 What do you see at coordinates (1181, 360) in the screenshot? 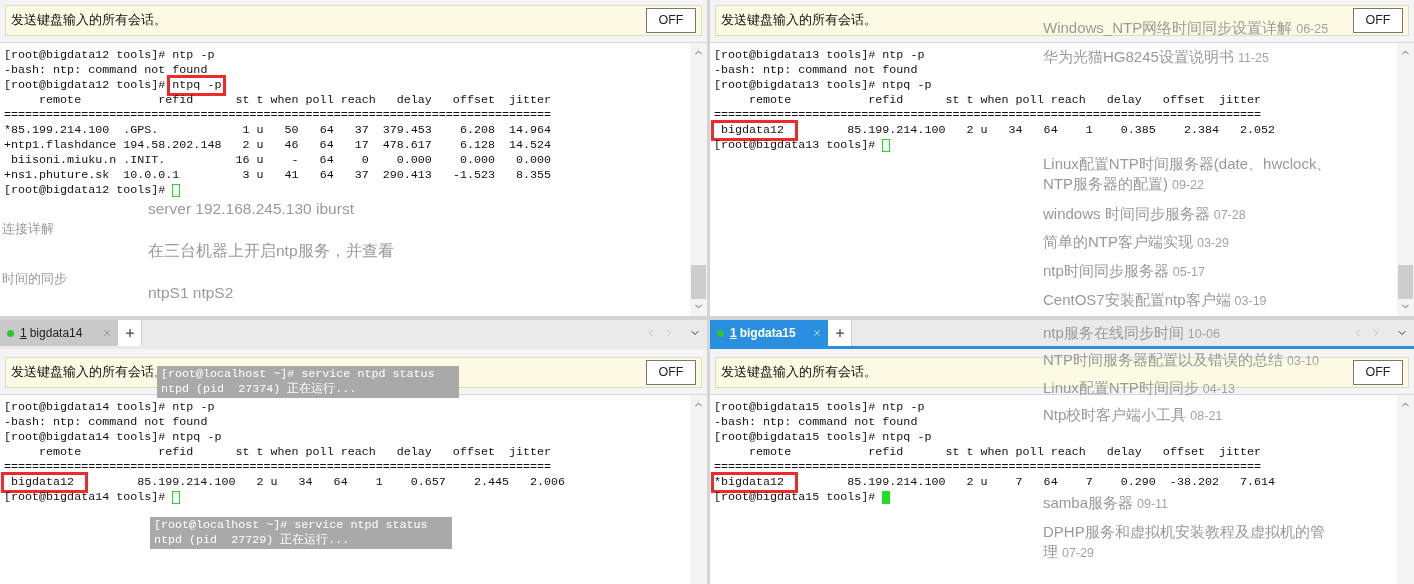
I see `related-article-link: NTP时间服务器配置以及错误的总结 03-10` at bounding box center [1181, 360].